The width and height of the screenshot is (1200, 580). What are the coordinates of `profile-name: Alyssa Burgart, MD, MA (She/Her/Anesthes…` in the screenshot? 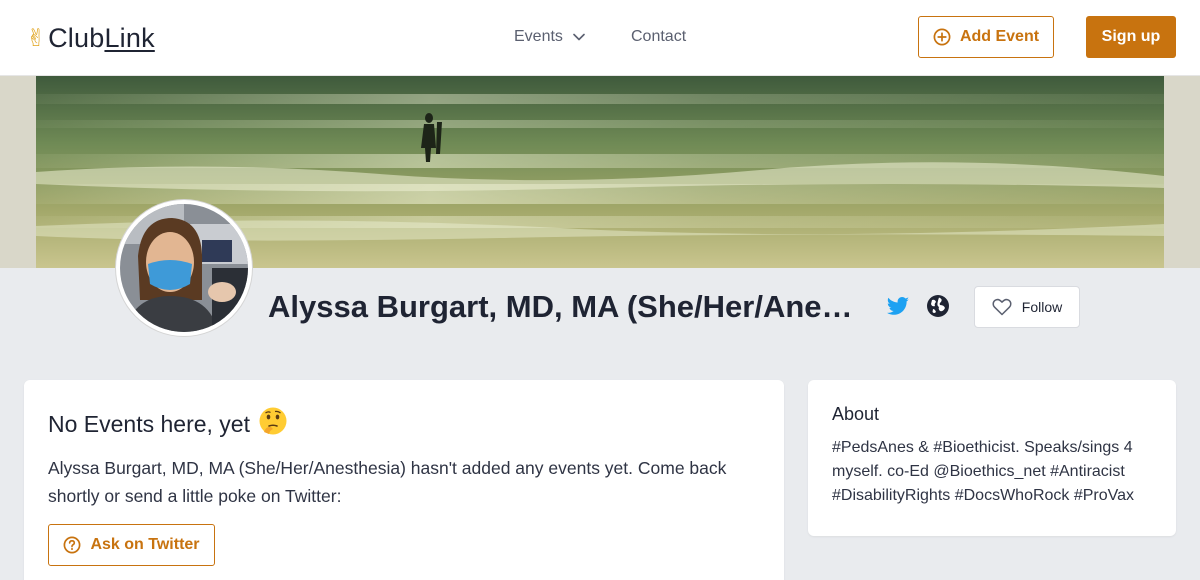 It's located at (563, 306).